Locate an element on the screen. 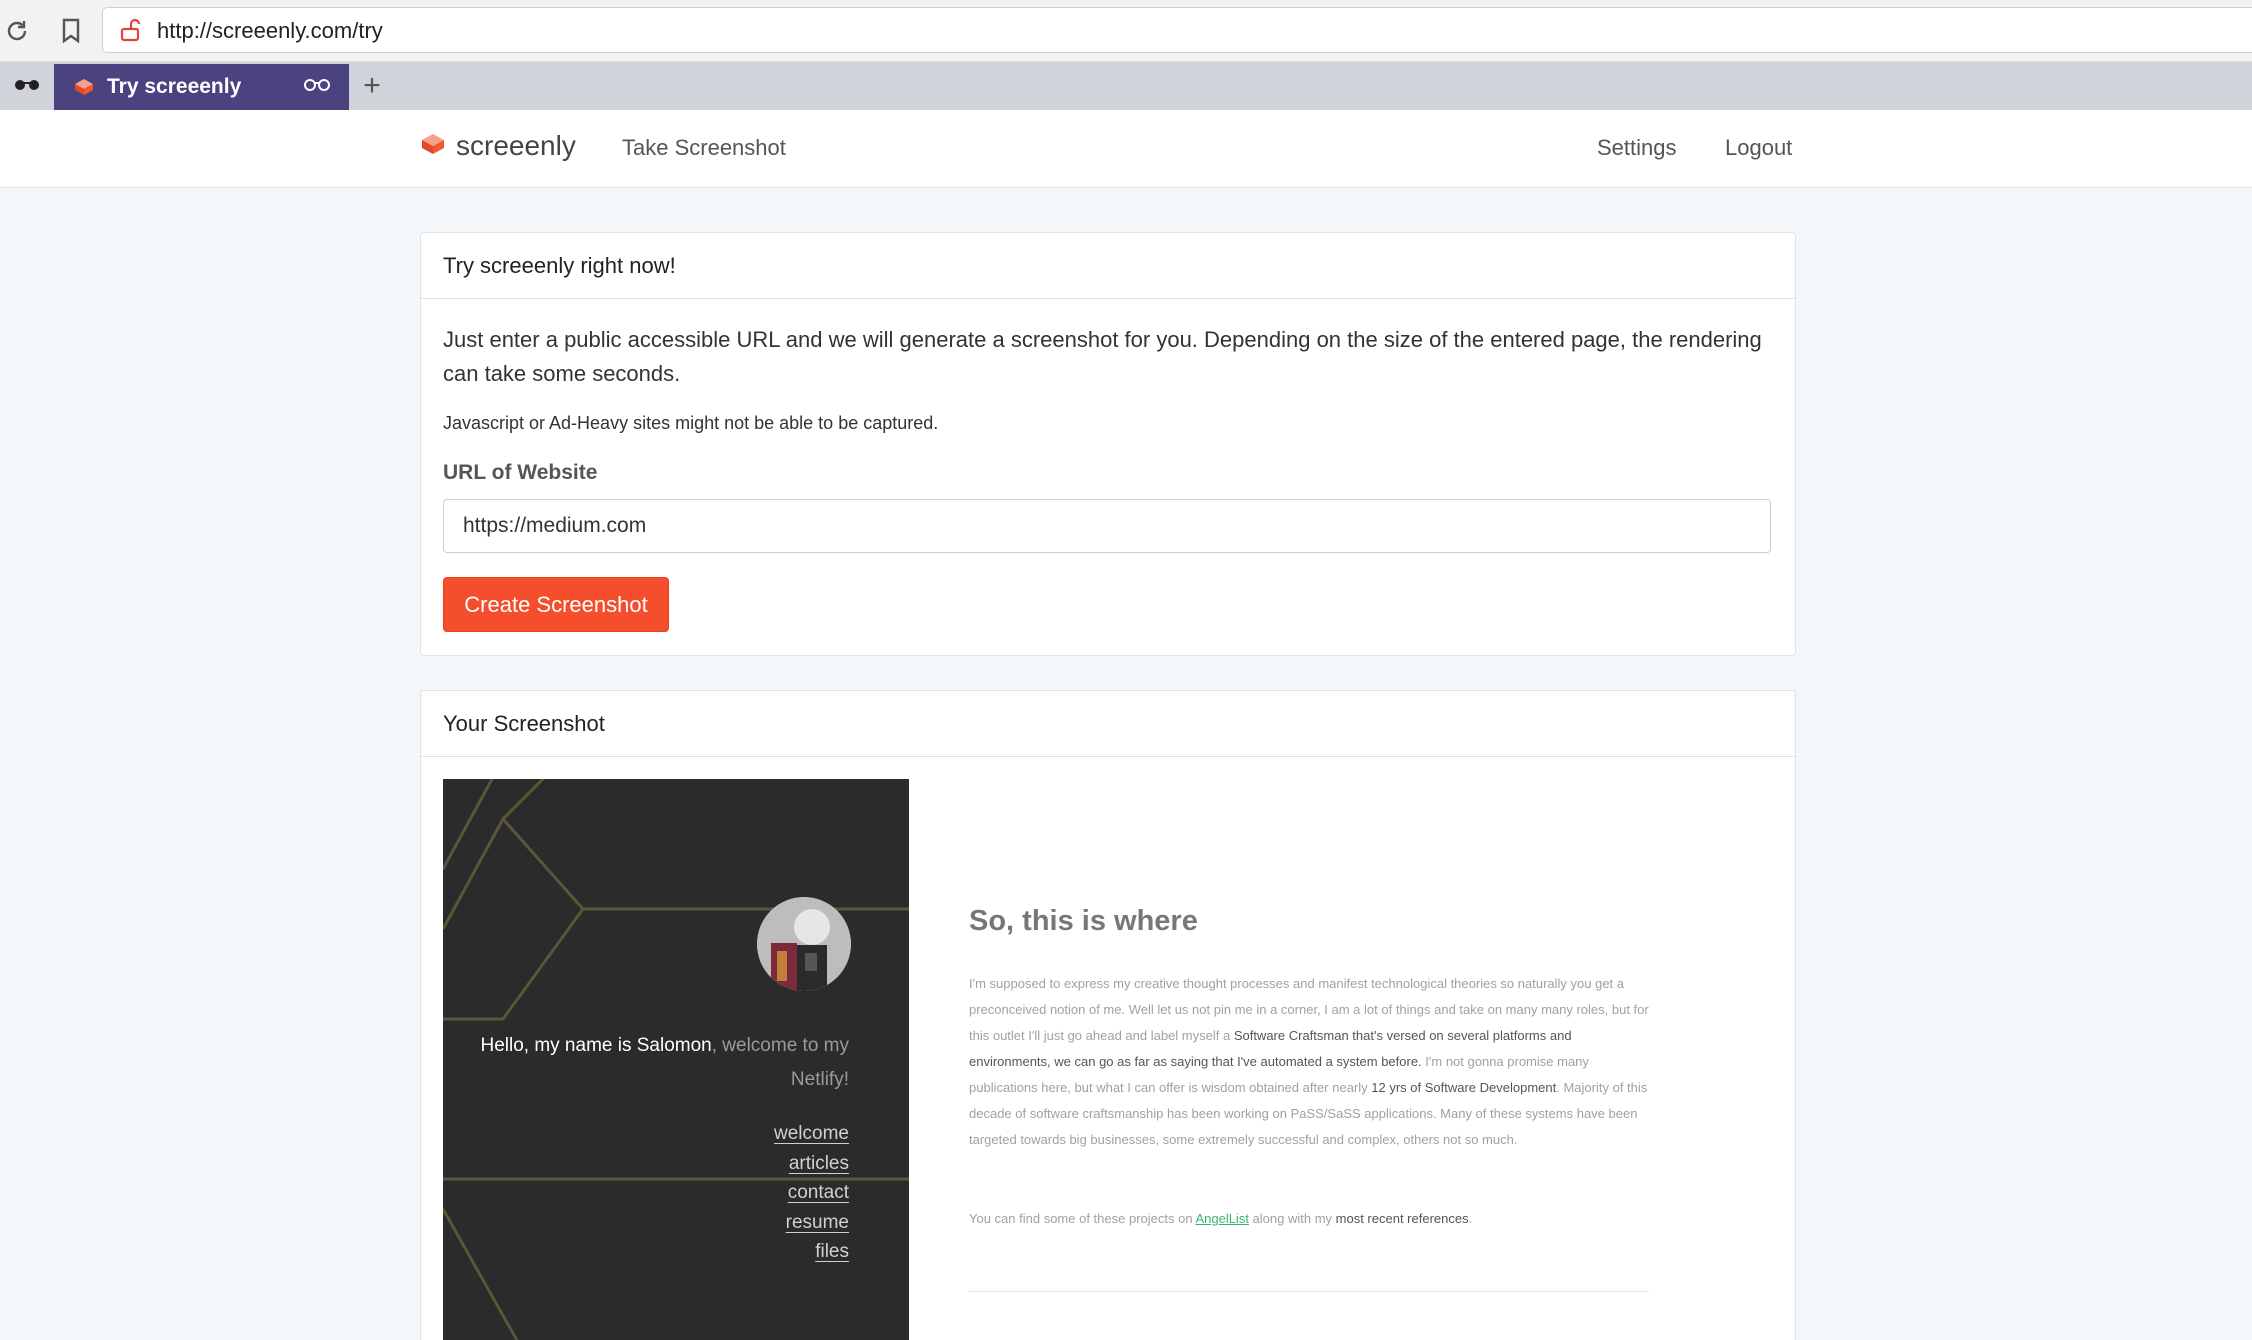 Image resolution: width=2252 pixels, height=1340 pixels. nav-take-screenshot: Take Screenshot is located at coordinates (704, 148).